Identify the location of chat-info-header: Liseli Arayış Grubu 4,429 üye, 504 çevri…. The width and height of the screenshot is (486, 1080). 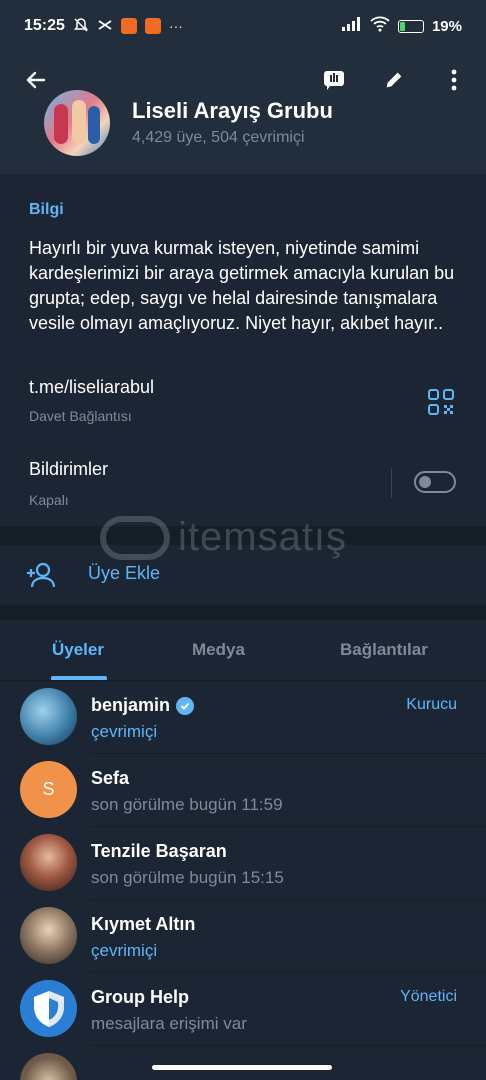
(243, 113).